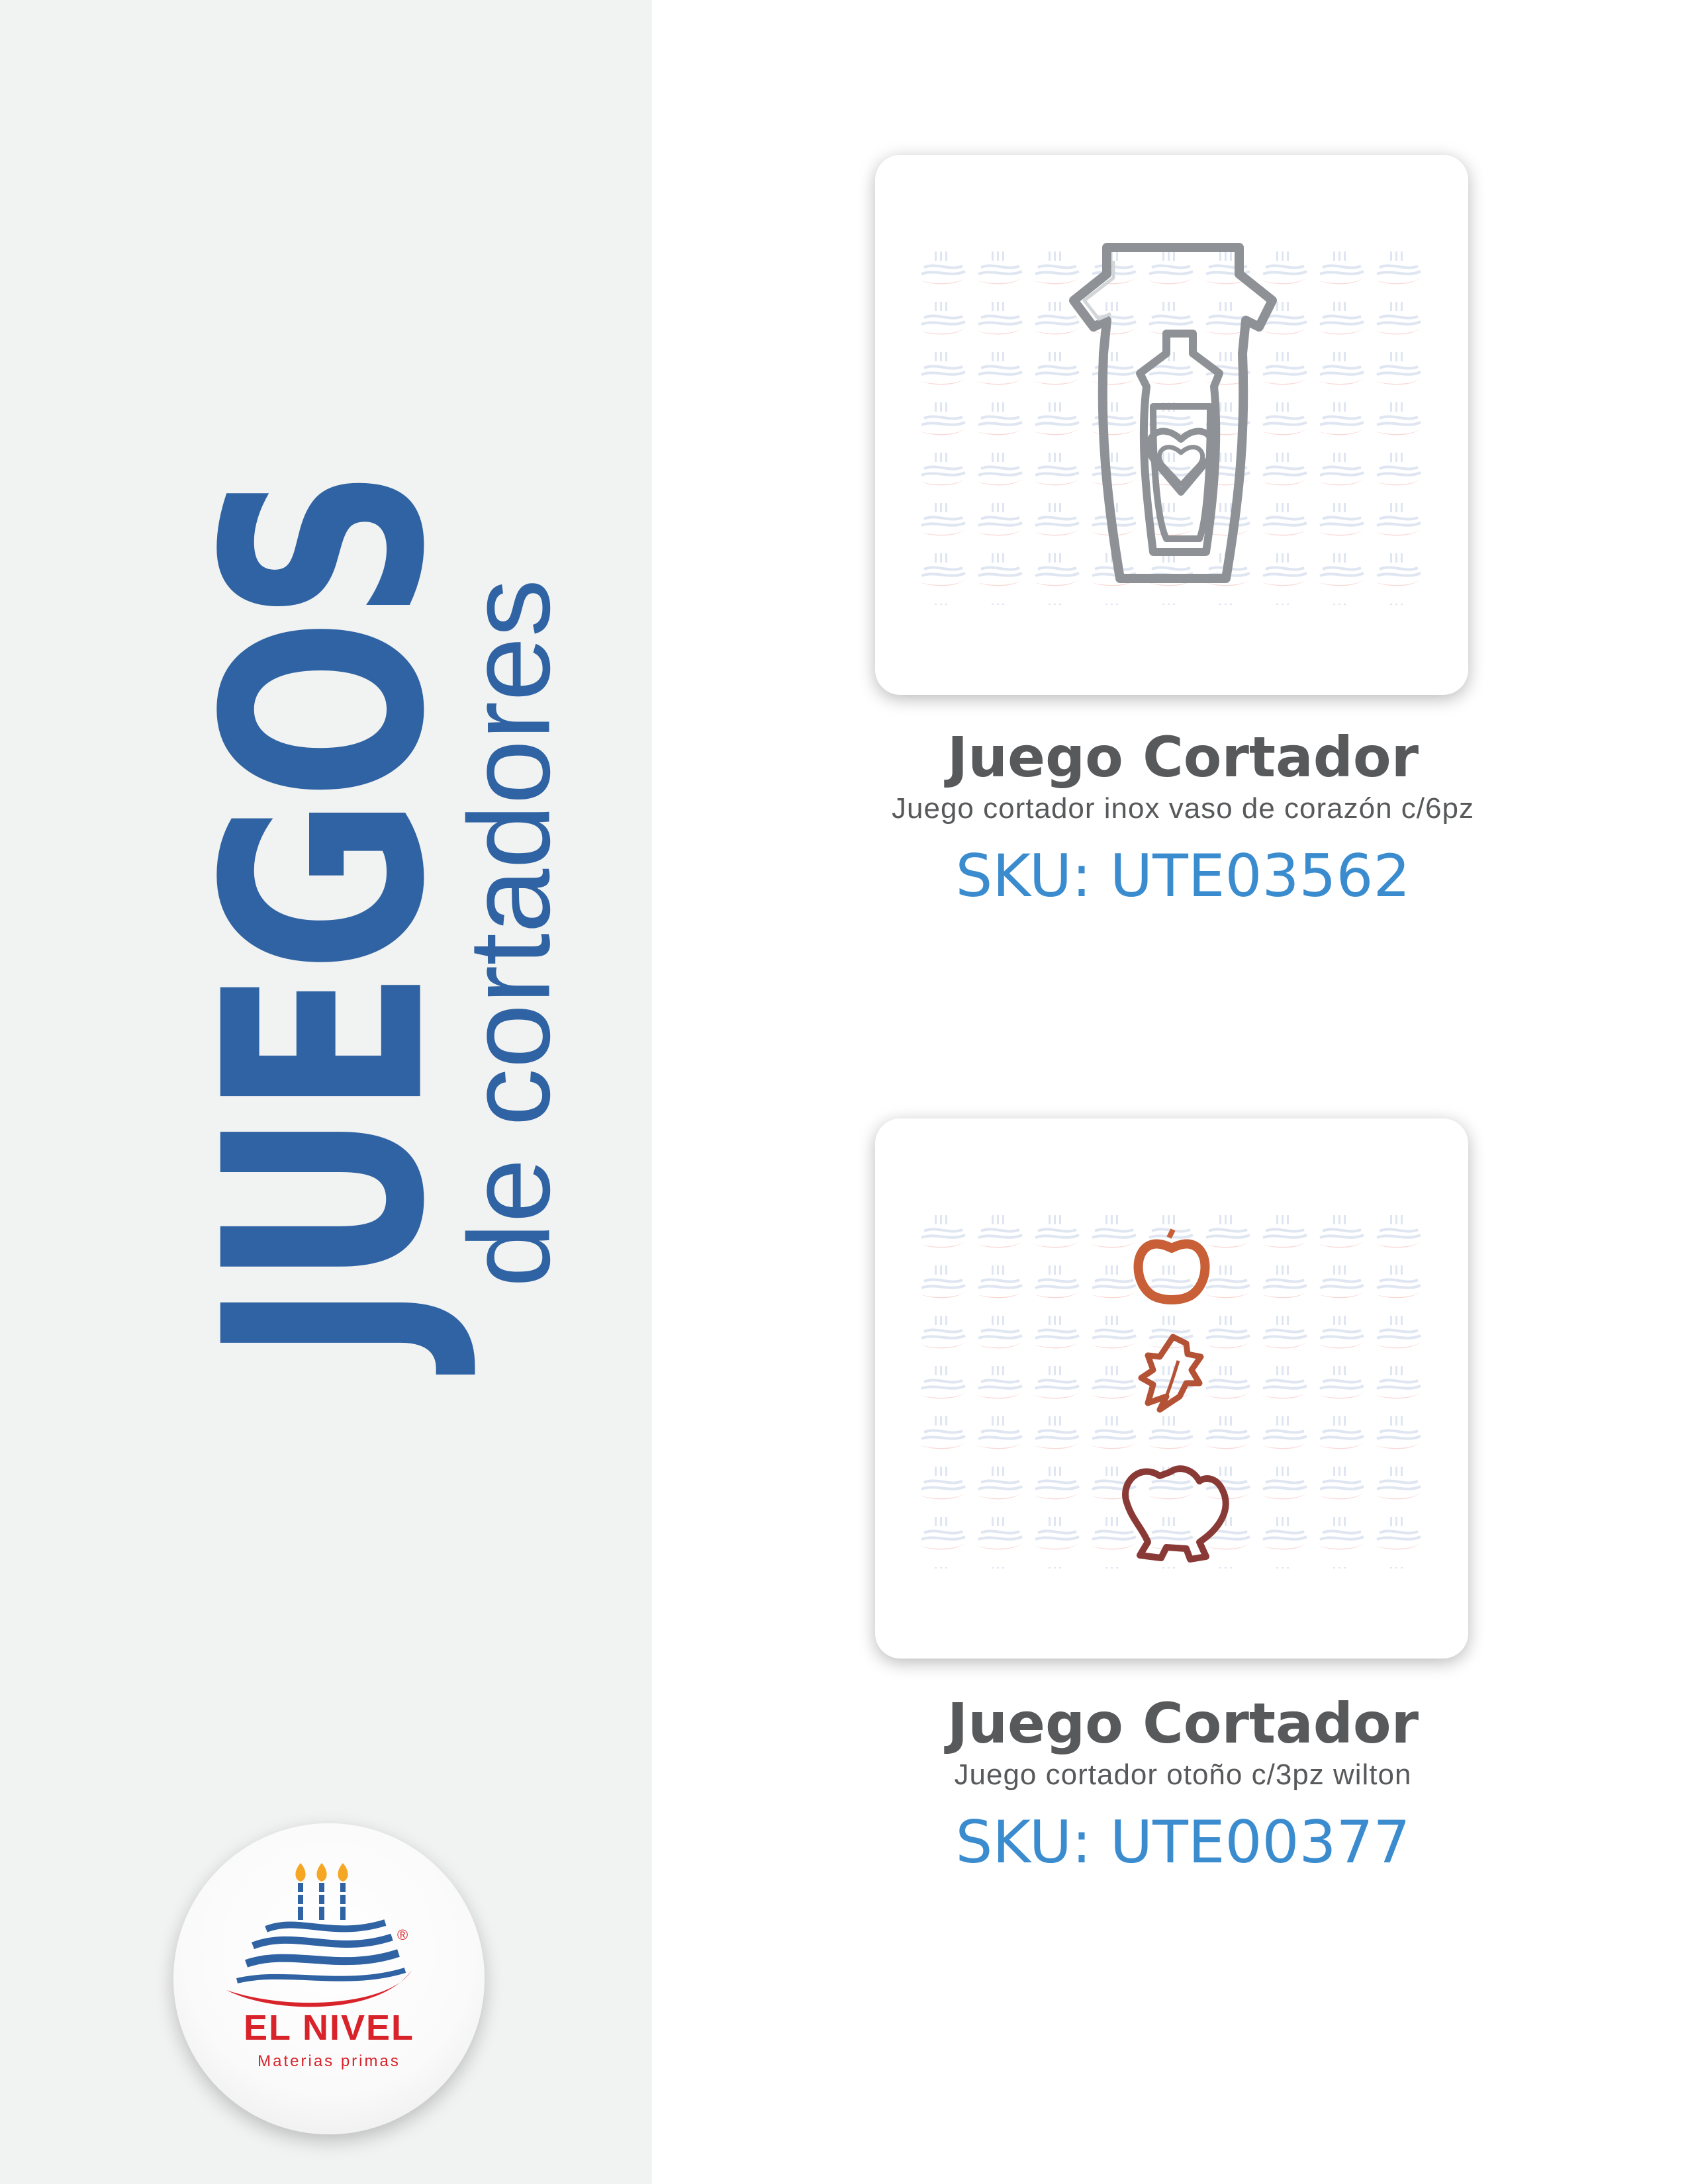 Image resolution: width=1688 pixels, height=2184 pixels. I want to click on product-sku-2: SKU: UTE00377, so click(1183, 1842).